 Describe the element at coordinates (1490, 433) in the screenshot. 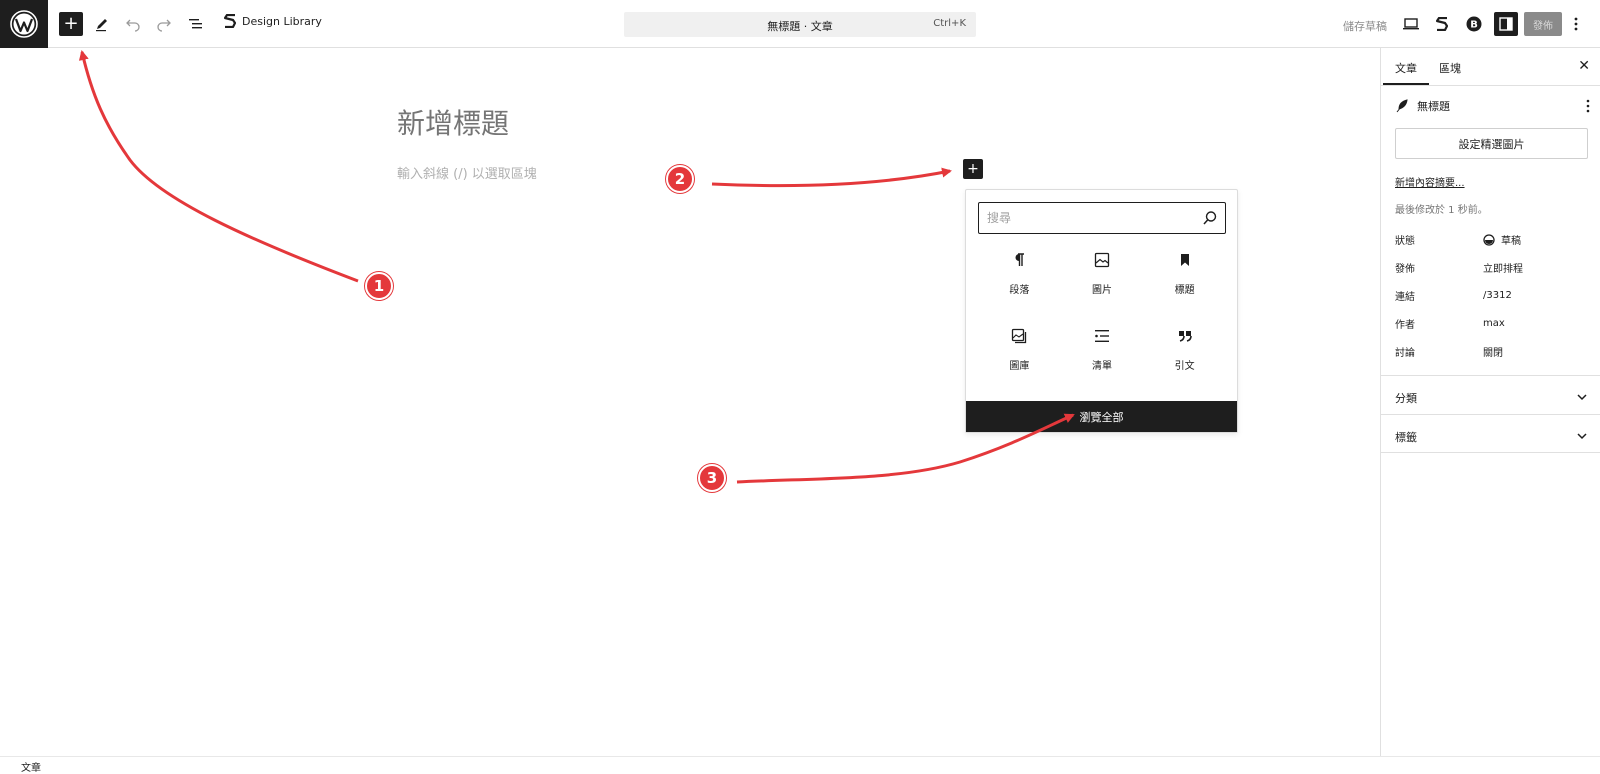

I see `tags-panel: 標籤` at that location.